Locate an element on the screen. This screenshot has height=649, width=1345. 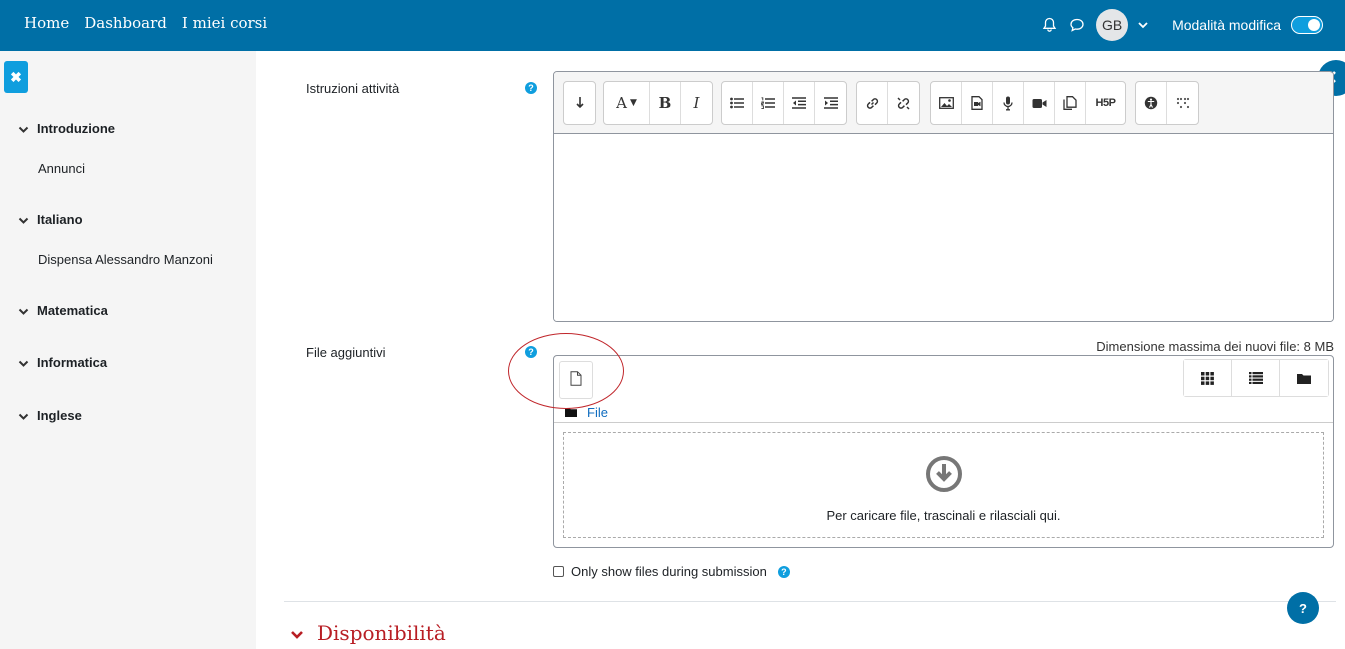
toolbar-group-style: A ▼ B I is located at coordinates (658, 103).